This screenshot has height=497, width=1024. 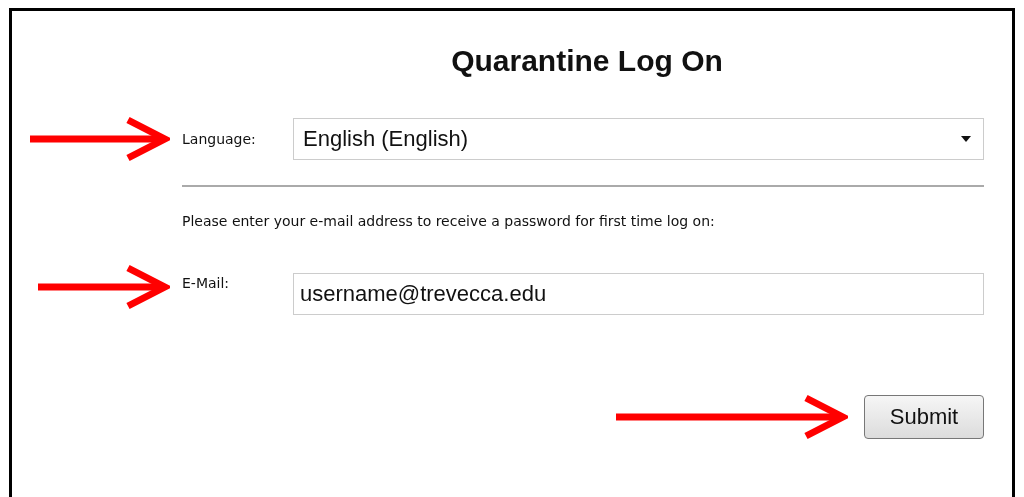 What do you see at coordinates (206, 283) in the screenshot?
I see `email-label: E-Mail:` at bounding box center [206, 283].